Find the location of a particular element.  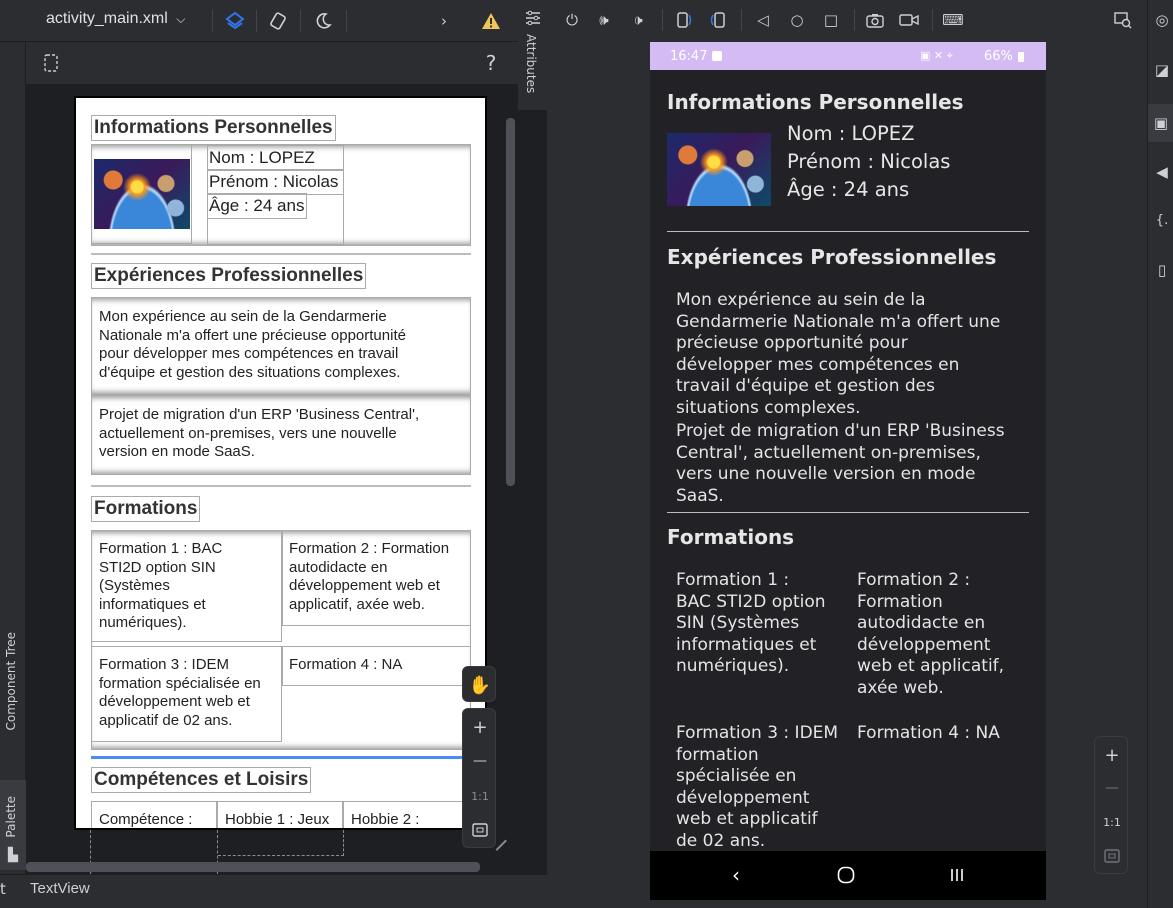

file-tab: activity_main.xml ⌵ is located at coordinates (115, 19).